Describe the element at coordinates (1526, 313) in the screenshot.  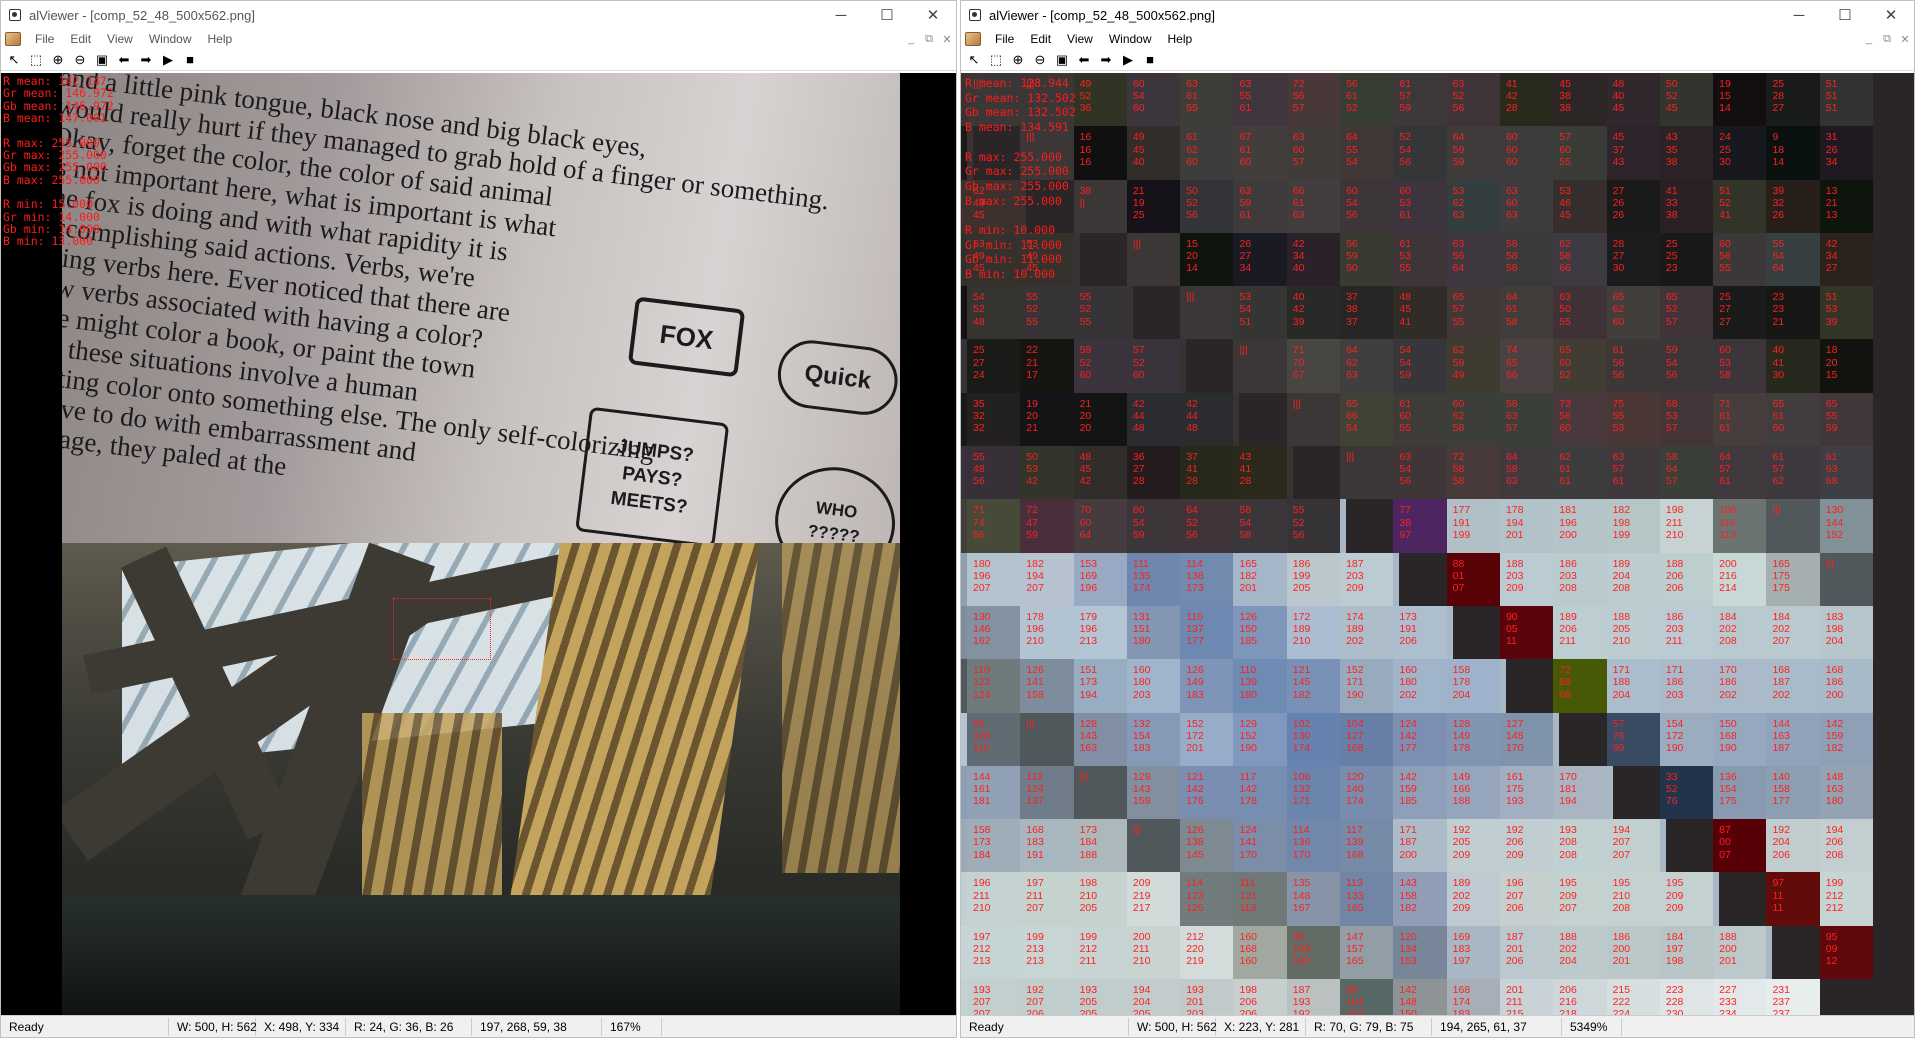
I see `pixel-cell: 64 61 58` at that location.